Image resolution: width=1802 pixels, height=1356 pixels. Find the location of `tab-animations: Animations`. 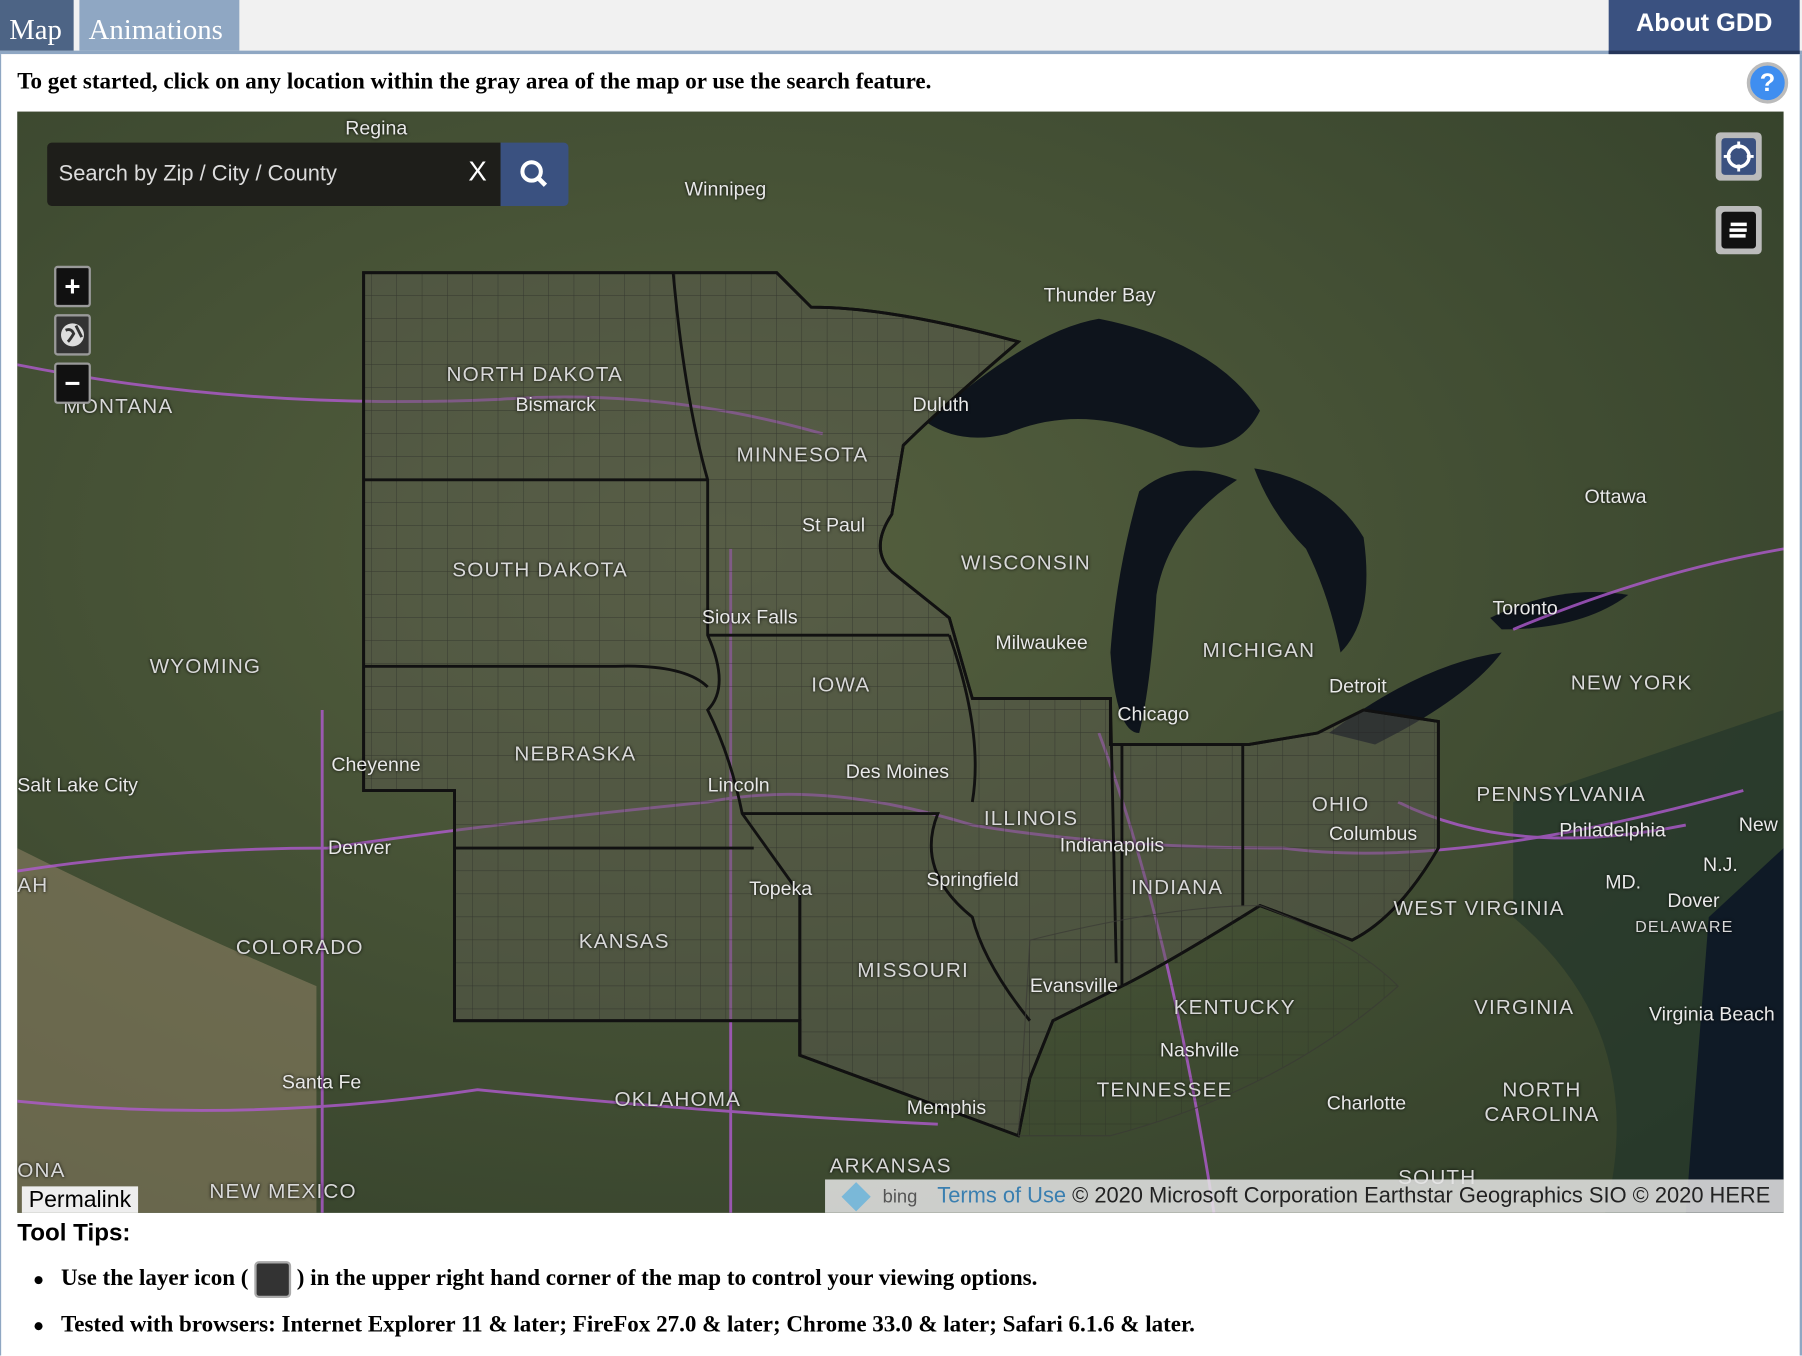

tab-animations: Animations is located at coordinates (159, 25).